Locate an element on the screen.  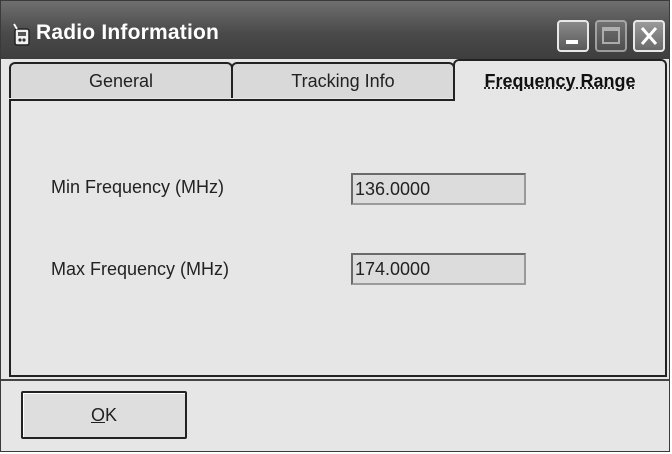
tab-tracking-info: Tracking Info is located at coordinates (343, 80).